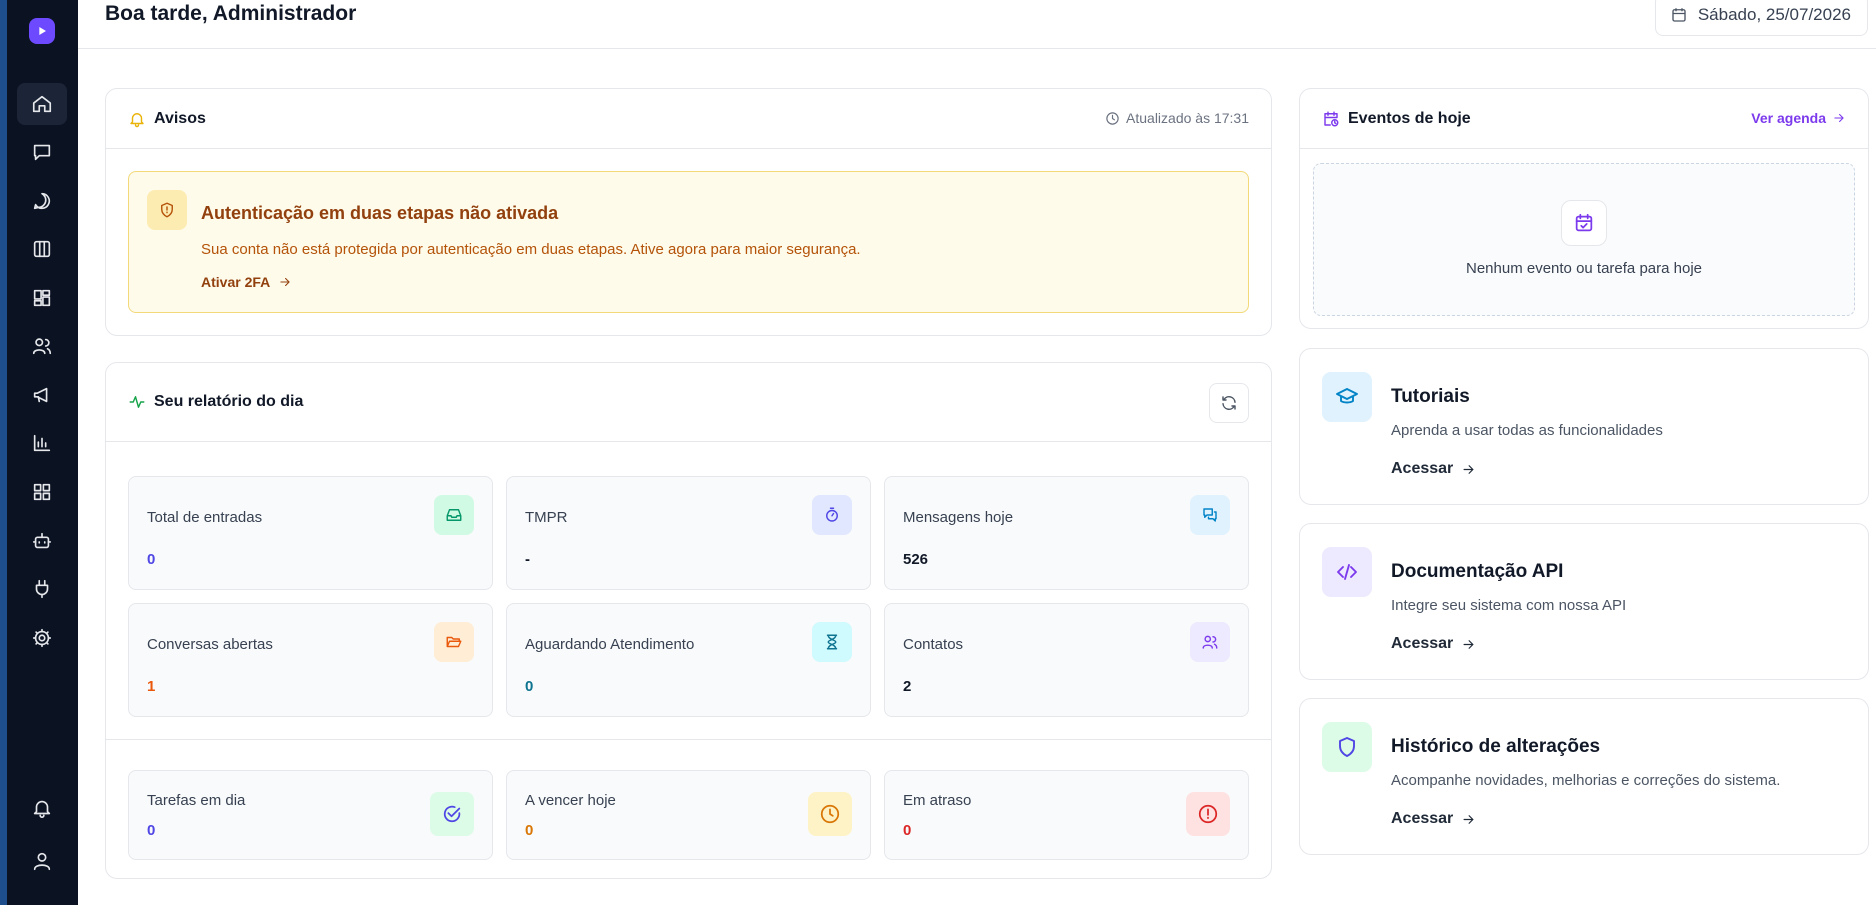 Image resolution: width=1876 pixels, height=905 pixels. Describe the element at coordinates (196, 800) in the screenshot. I see `stat-label: Tarefas em dia` at that location.